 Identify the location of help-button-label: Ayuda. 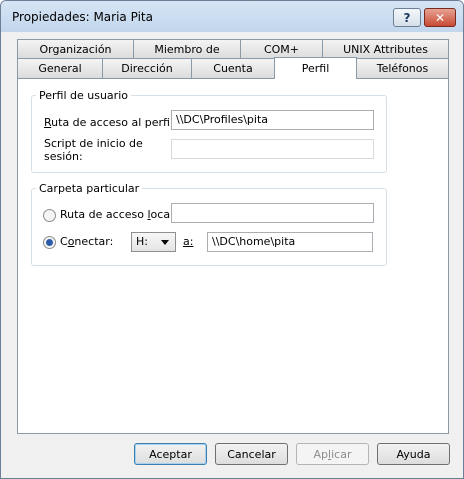
(413, 454).